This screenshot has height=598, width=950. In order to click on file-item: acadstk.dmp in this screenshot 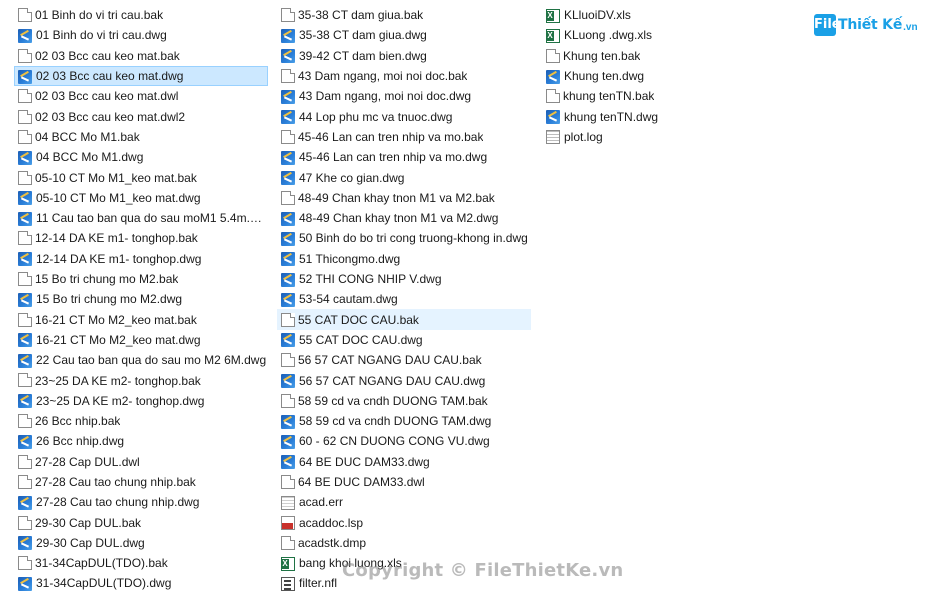, I will do `click(404, 543)`.